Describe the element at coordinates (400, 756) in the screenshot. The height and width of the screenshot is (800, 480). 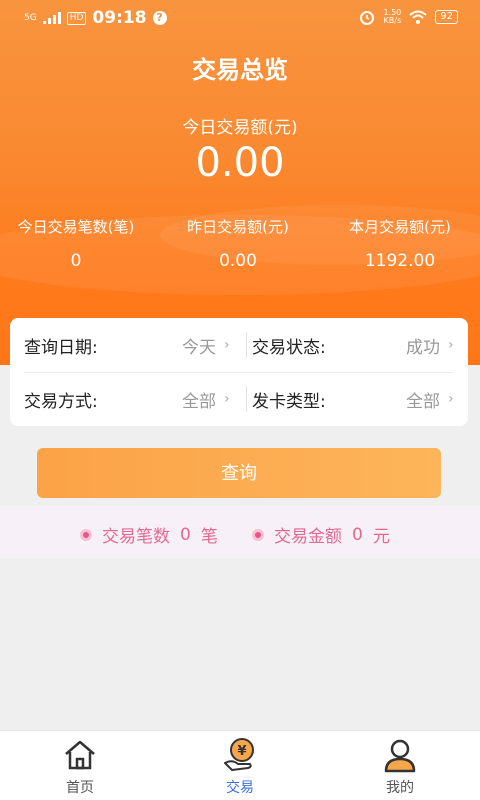
I see `user-icon` at that location.